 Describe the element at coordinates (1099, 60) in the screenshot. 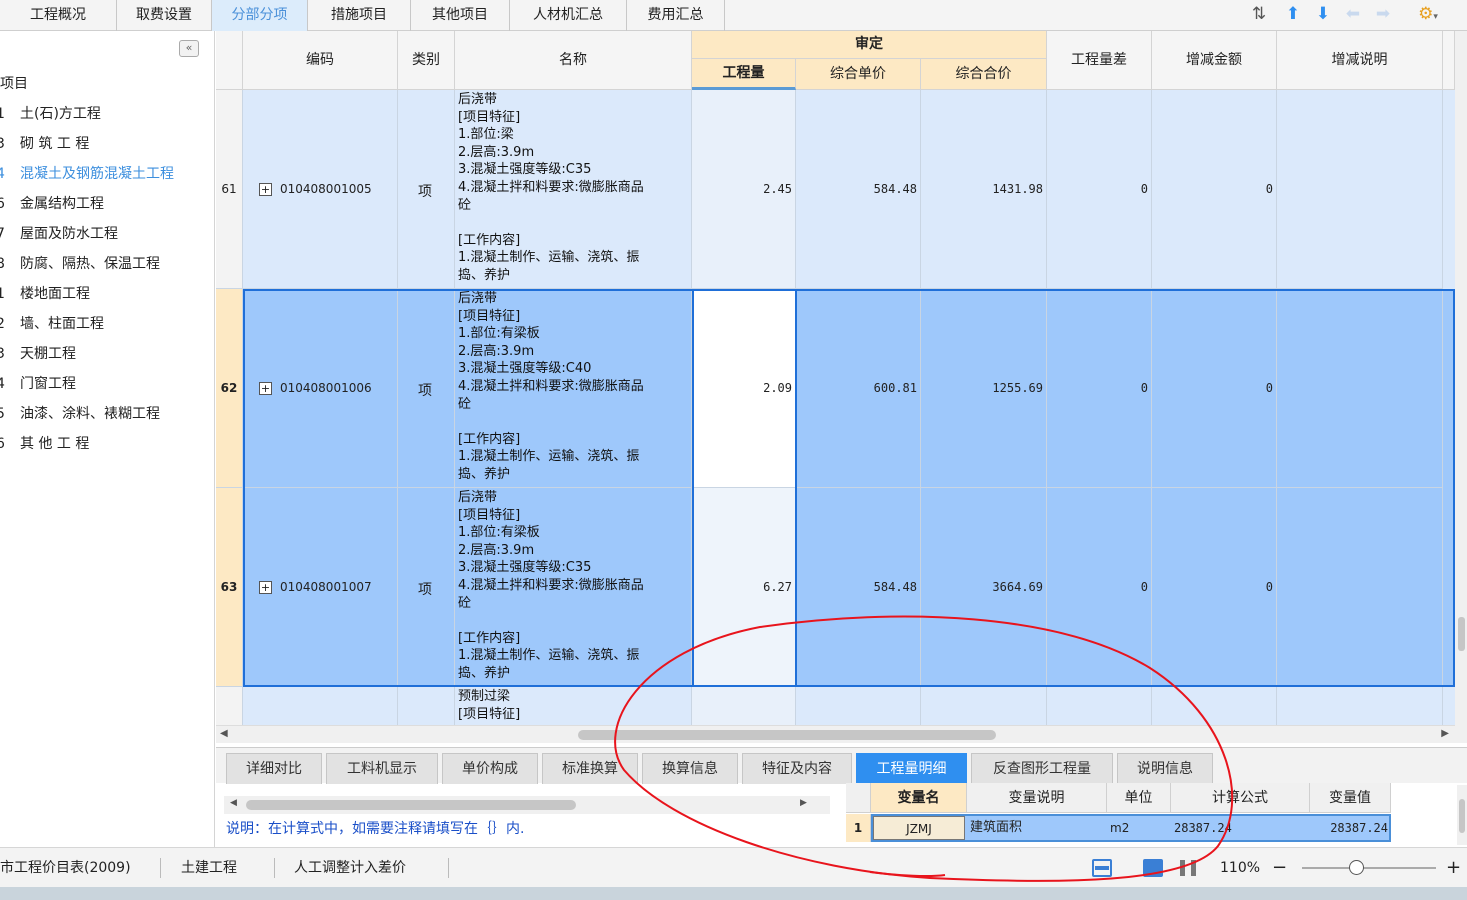

I see `header-qty-diff: 工程量差` at that location.